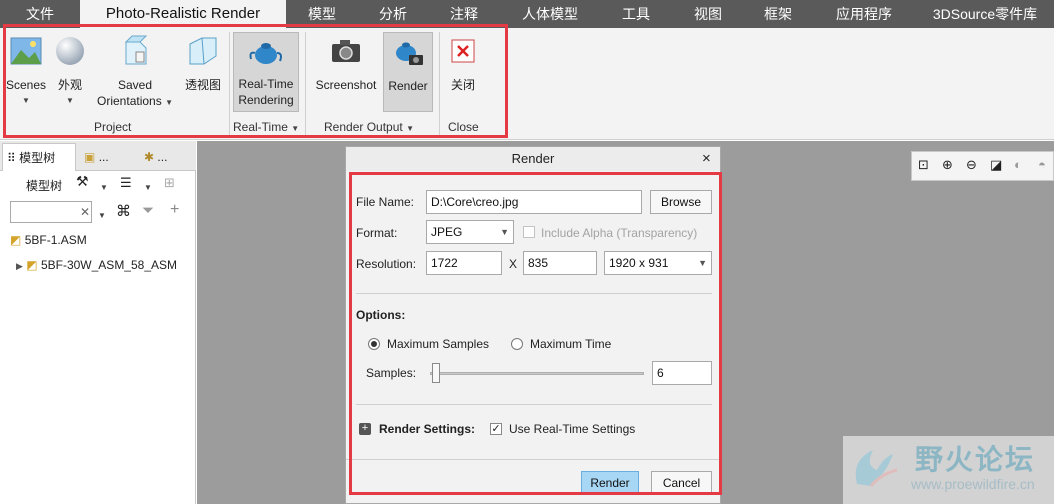  I want to click on tab-framework: 框架, so click(778, 14).